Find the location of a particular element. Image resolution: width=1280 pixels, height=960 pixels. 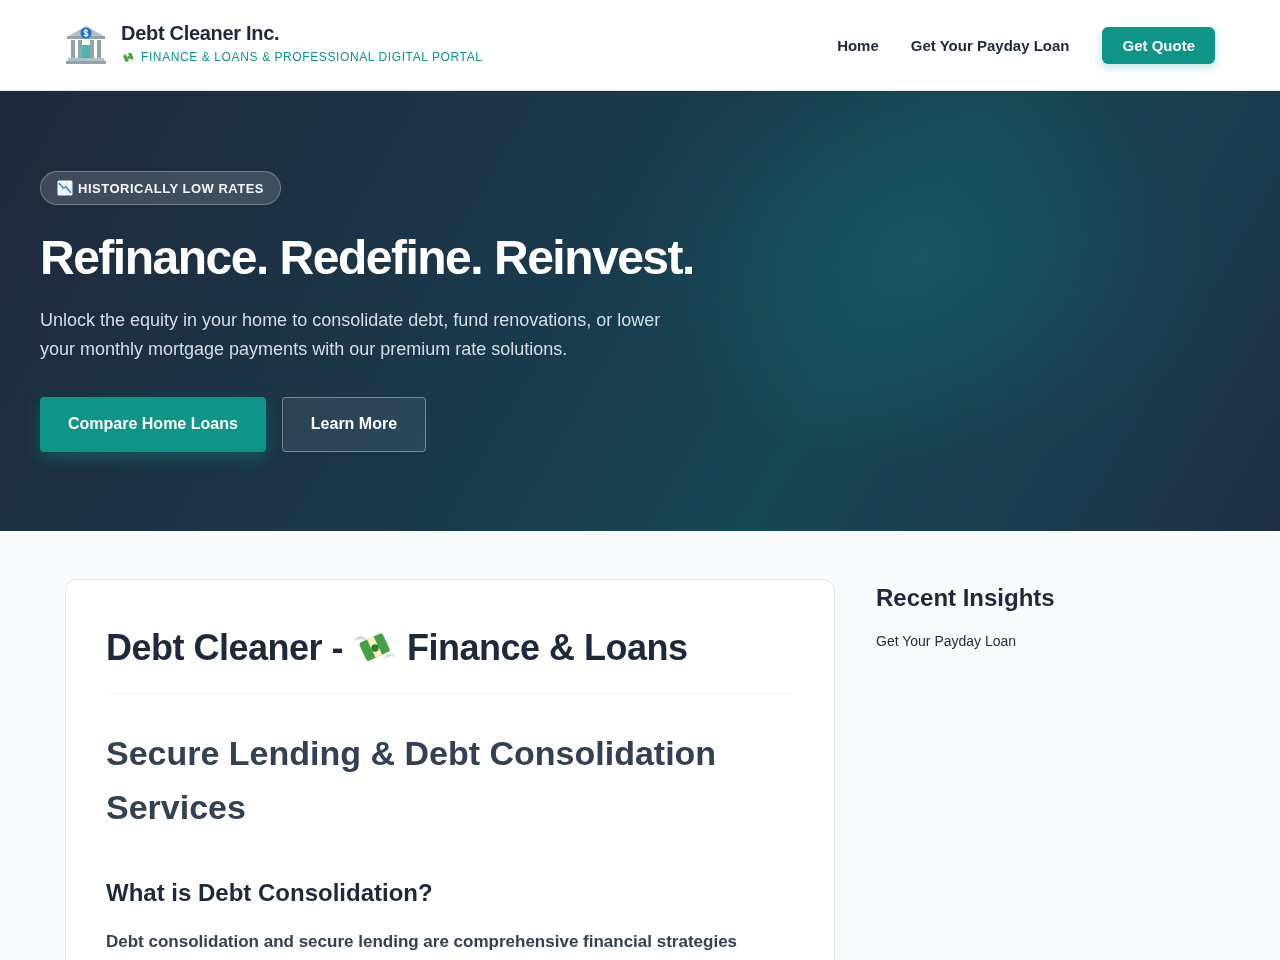

get-quote-button: Get Quote is located at coordinates (1158, 45).